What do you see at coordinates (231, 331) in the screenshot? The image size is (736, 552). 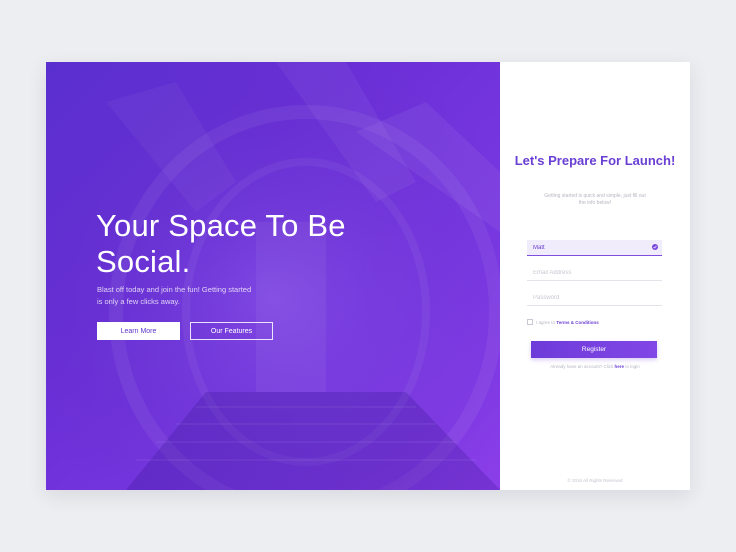 I see `our-features-button: Our Features` at bounding box center [231, 331].